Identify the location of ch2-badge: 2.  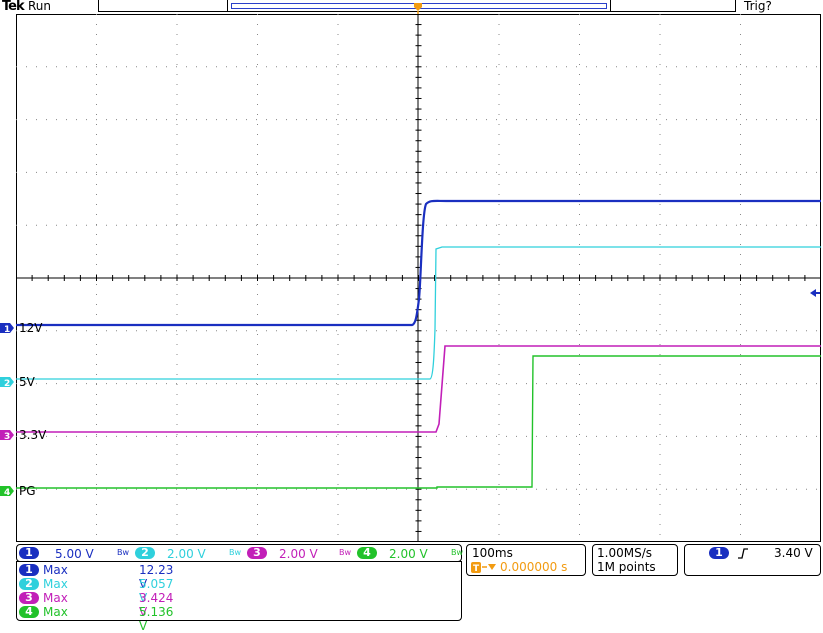
(145, 553).